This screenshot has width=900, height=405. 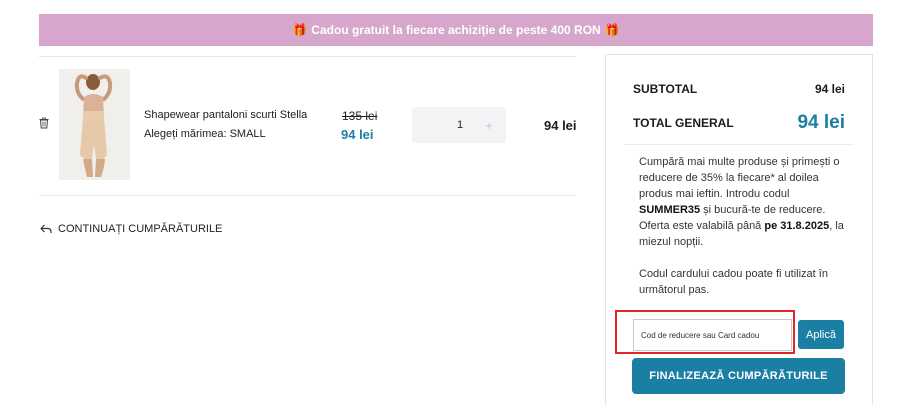 What do you see at coordinates (360, 116) in the screenshot?
I see `old-price: 135 lei` at bounding box center [360, 116].